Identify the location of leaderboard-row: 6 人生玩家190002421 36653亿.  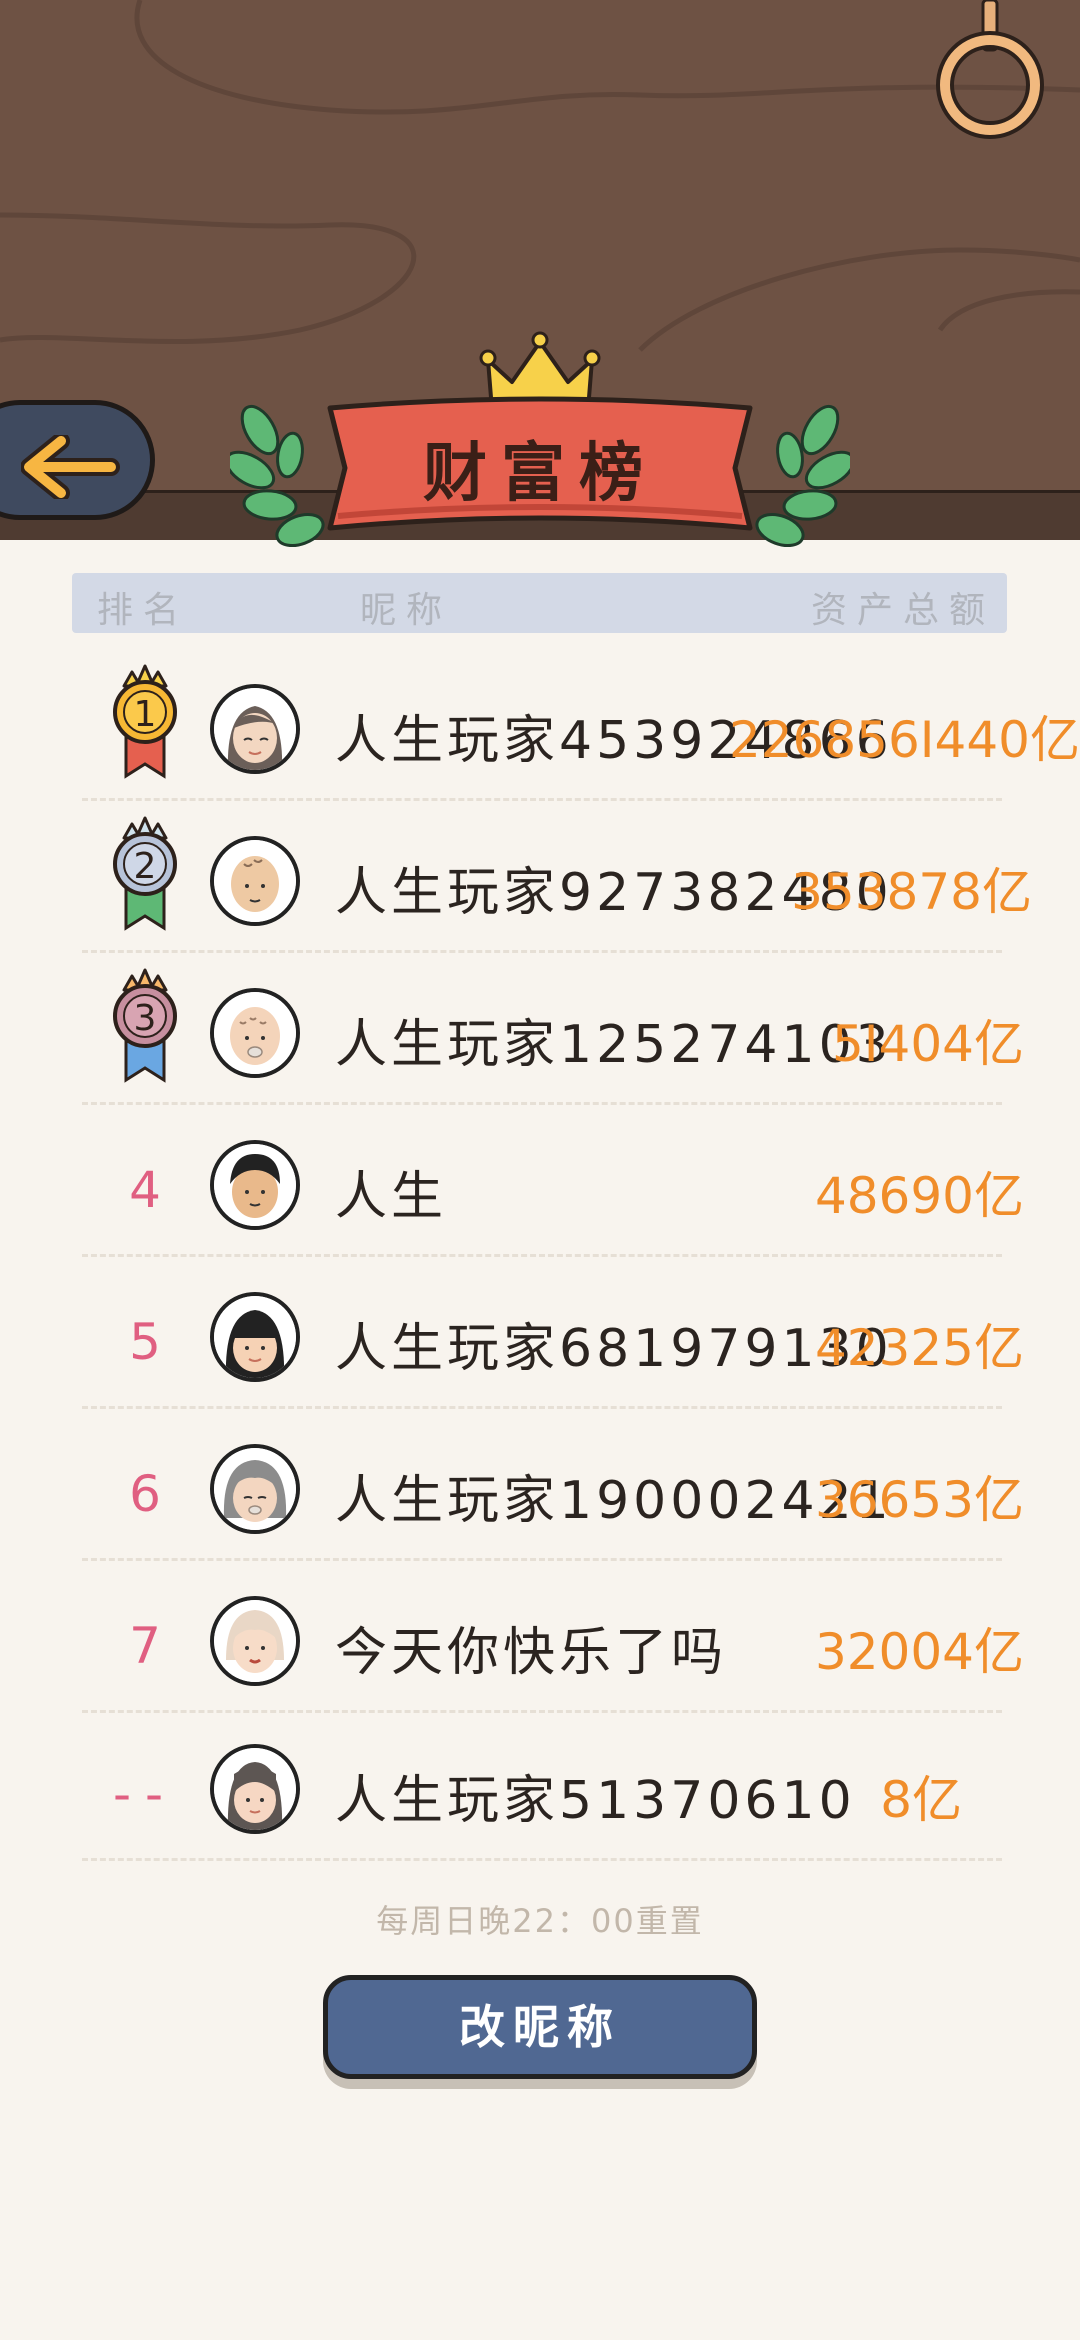
(540, 1496).